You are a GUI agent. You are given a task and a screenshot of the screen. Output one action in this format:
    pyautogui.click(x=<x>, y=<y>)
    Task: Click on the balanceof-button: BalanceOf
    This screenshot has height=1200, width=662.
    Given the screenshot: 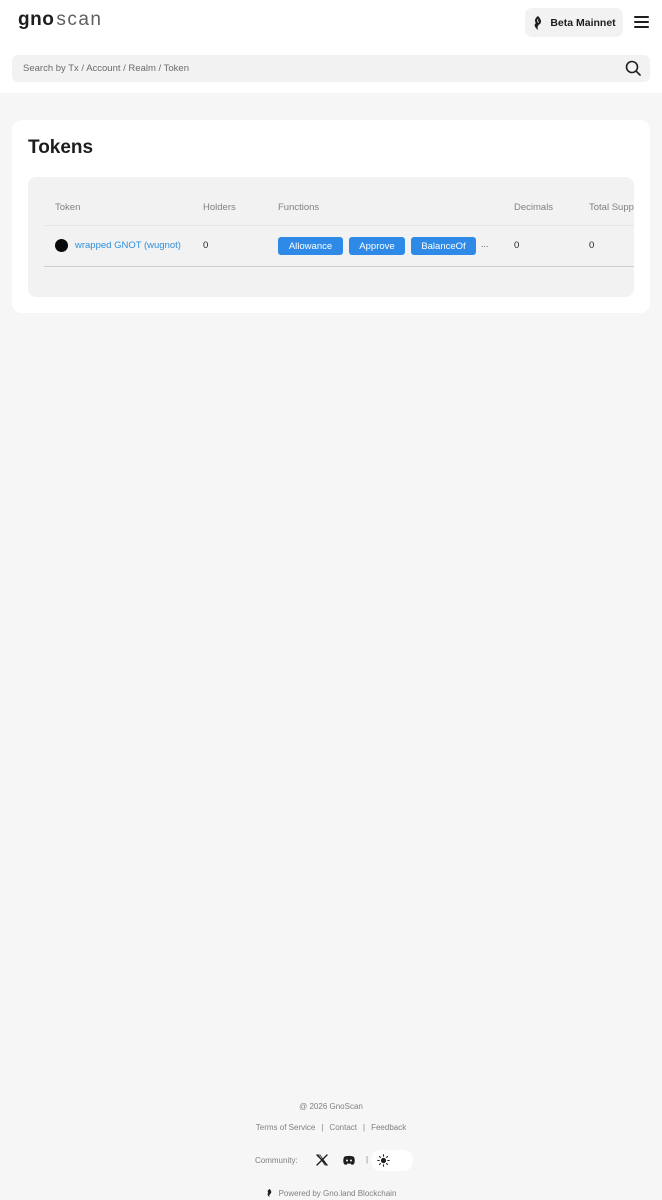 What is the action you would take?
    pyautogui.click(x=443, y=246)
    